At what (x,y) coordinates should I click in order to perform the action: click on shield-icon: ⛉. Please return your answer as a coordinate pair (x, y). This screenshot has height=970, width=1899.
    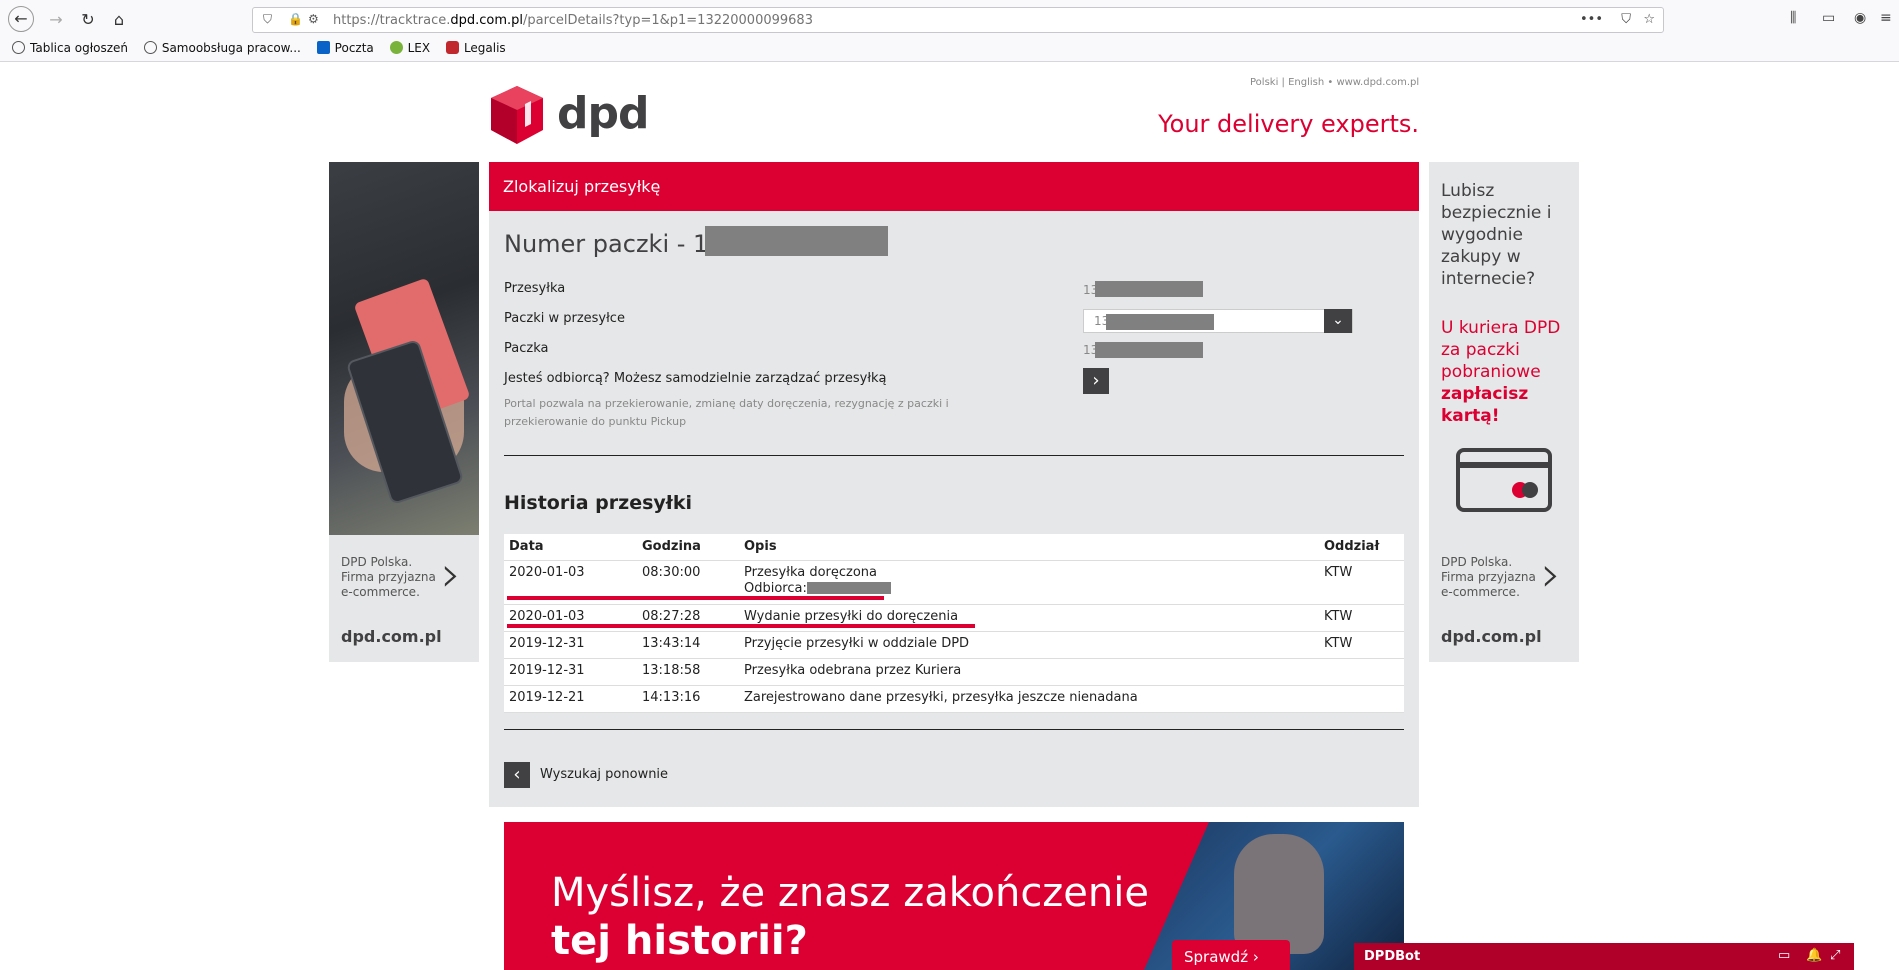
    Looking at the image, I should click on (267, 19).